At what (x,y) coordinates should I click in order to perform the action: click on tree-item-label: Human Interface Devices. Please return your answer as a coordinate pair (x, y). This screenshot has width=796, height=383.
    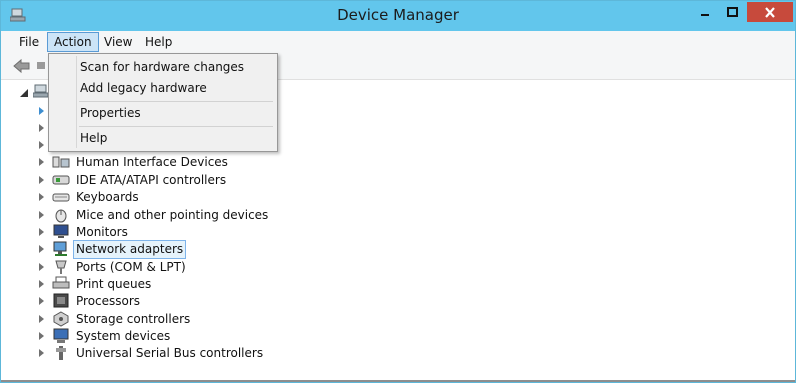
    Looking at the image, I should click on (152, 162).